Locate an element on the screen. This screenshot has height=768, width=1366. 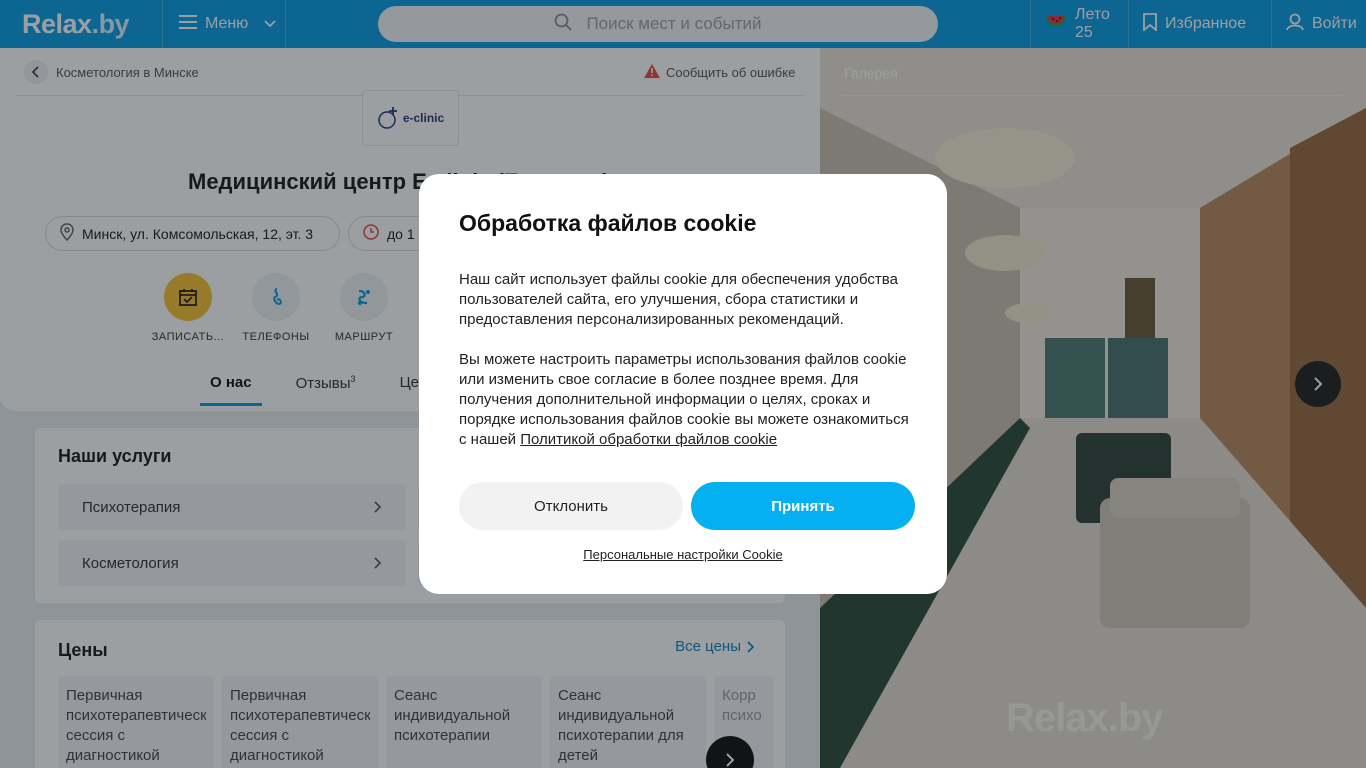
decline-button: Отклонить is located at coordinates (571, 506).